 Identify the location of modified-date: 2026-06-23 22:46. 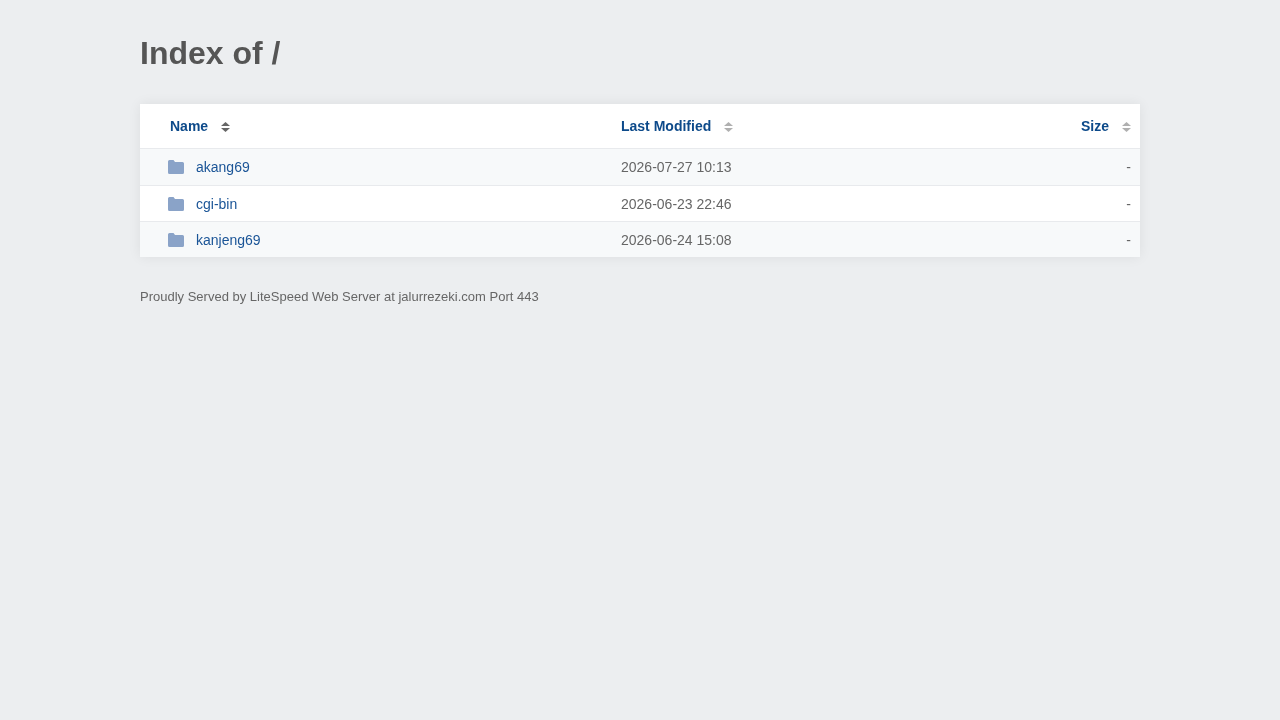
(676, 203).